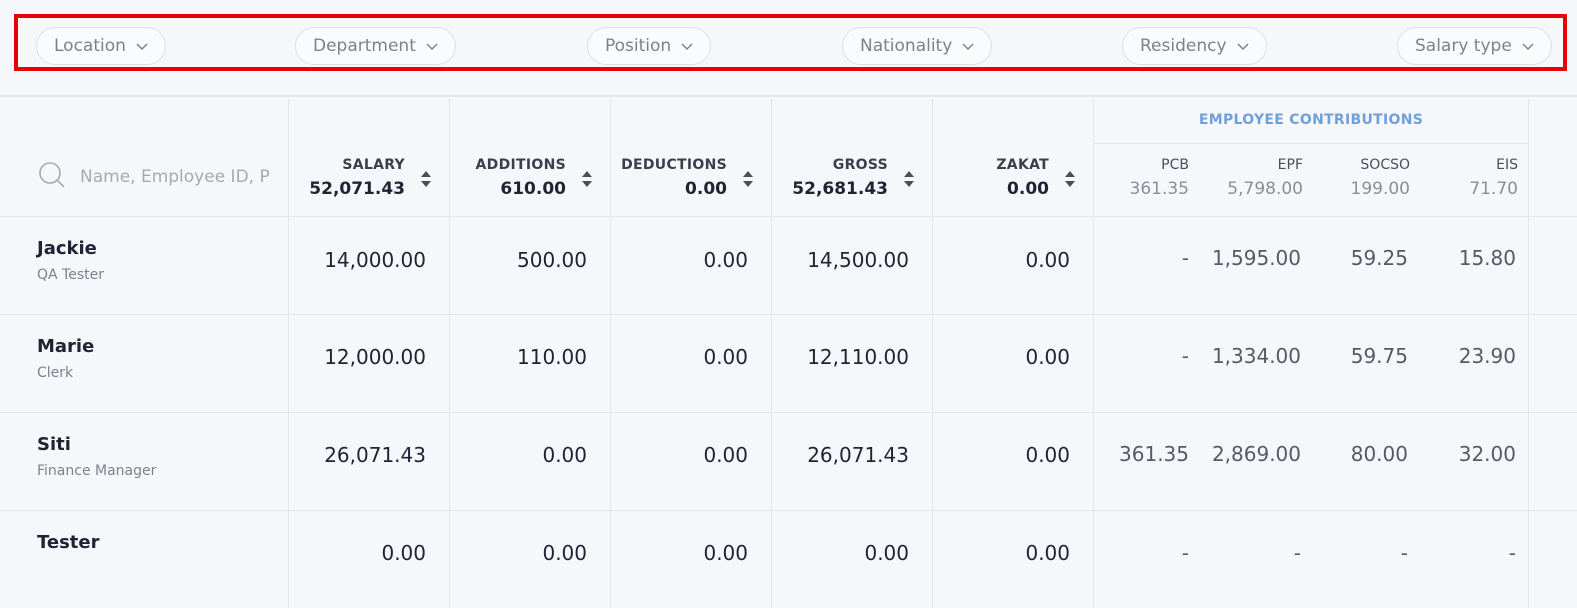 This screenshot has height=608, width=1577. What do you see at coordinates (1404, 553) in the screenshot?
I see `socso-cell: -` at bounding box center [1404, 553].